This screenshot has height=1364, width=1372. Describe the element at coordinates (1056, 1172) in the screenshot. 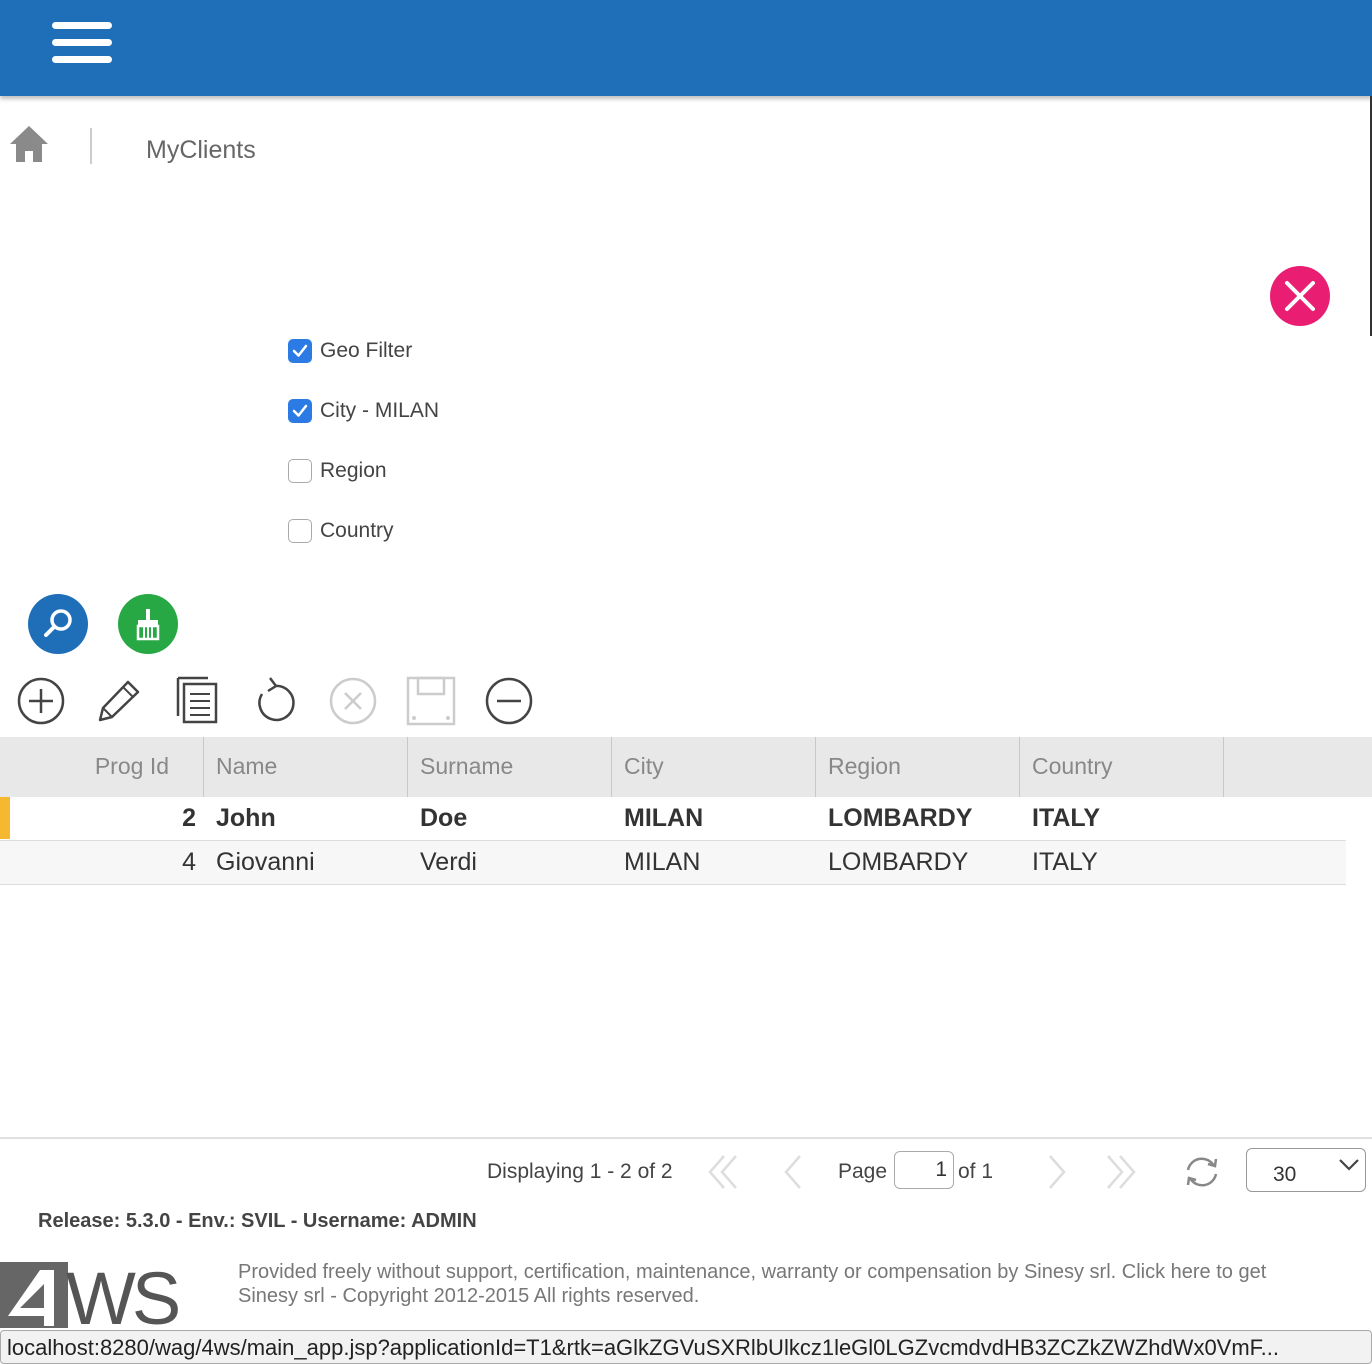

I see `next-page-icon` at that location.